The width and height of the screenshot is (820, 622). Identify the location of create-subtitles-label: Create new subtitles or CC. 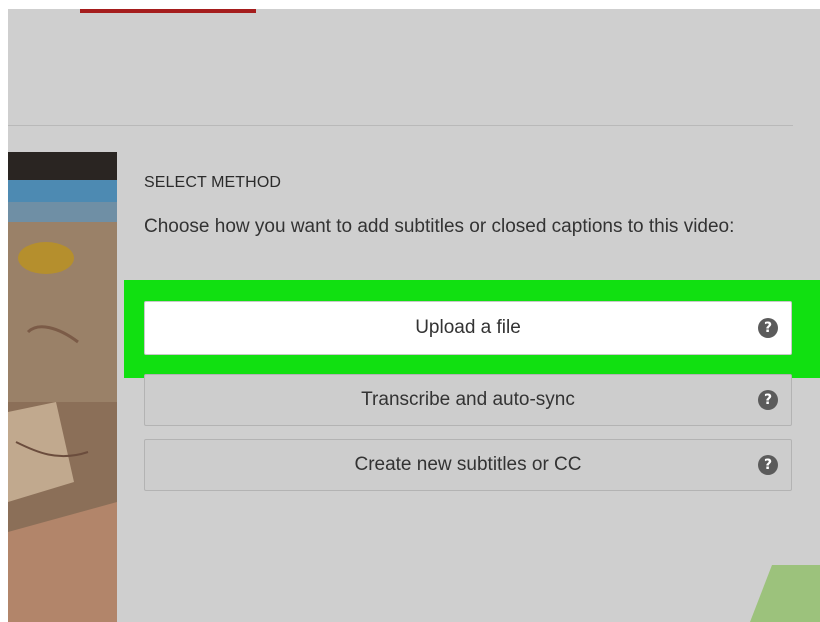
(468, 464).